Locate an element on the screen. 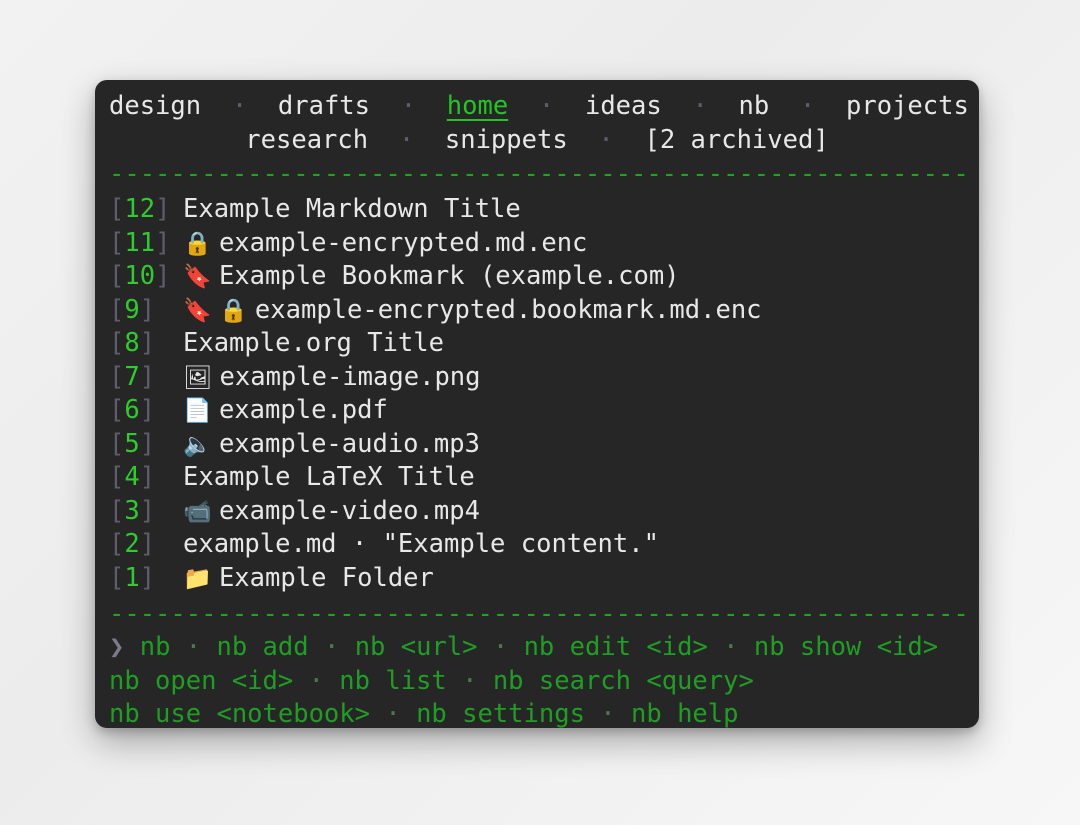 The image size is (1080, 825). item-id: [8] is located at coordinates (146, 344).